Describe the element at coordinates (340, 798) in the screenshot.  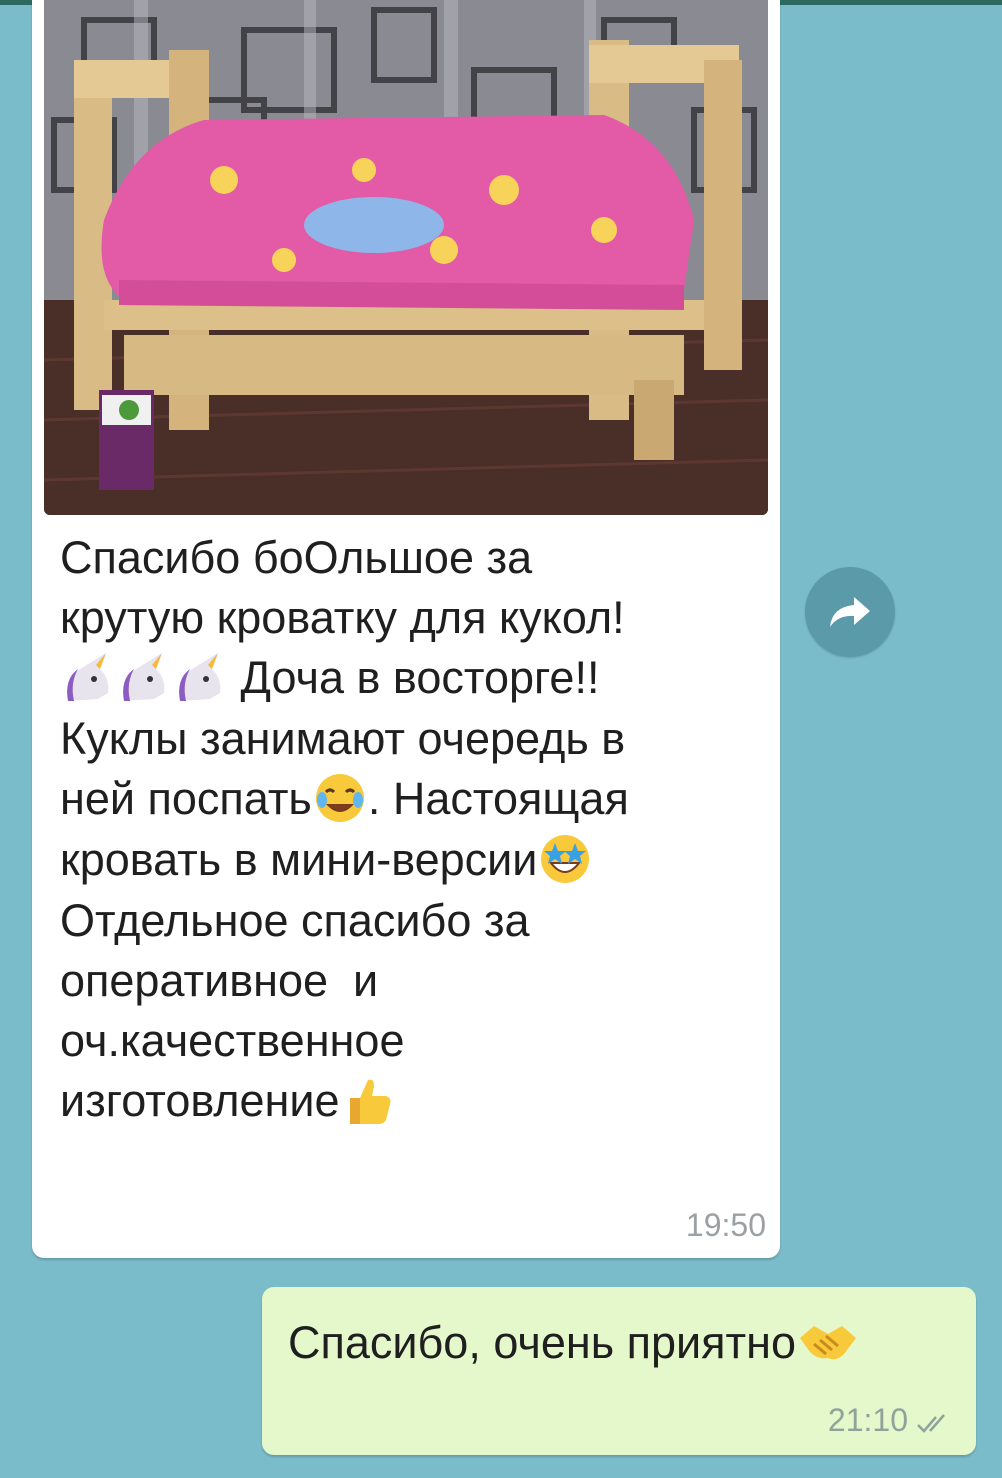
I see `tears-of-joy-emoji-icon` at that location.